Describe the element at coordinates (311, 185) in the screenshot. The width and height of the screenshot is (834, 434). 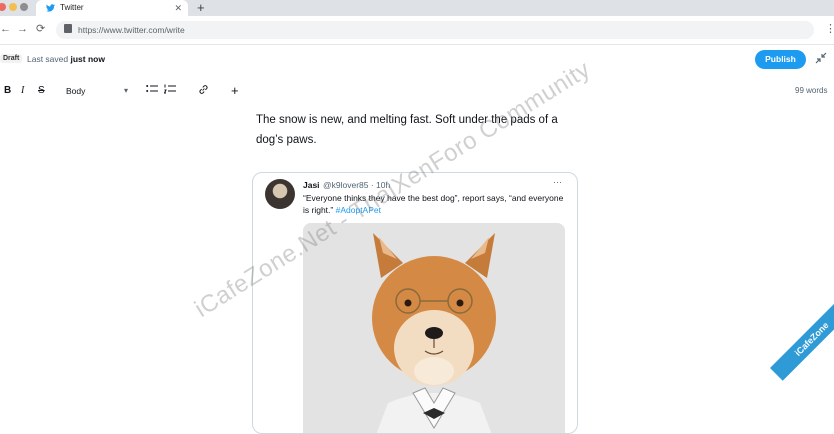
I see `tweet-author-name: Jasi` at that location.